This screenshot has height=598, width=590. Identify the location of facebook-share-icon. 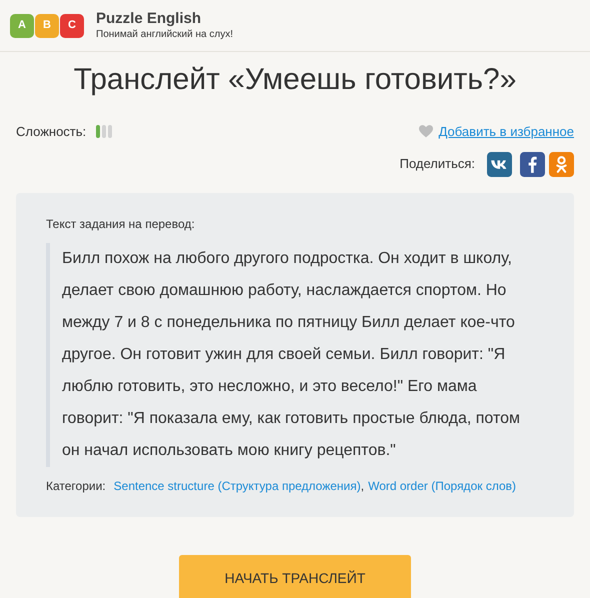
(532, 164).